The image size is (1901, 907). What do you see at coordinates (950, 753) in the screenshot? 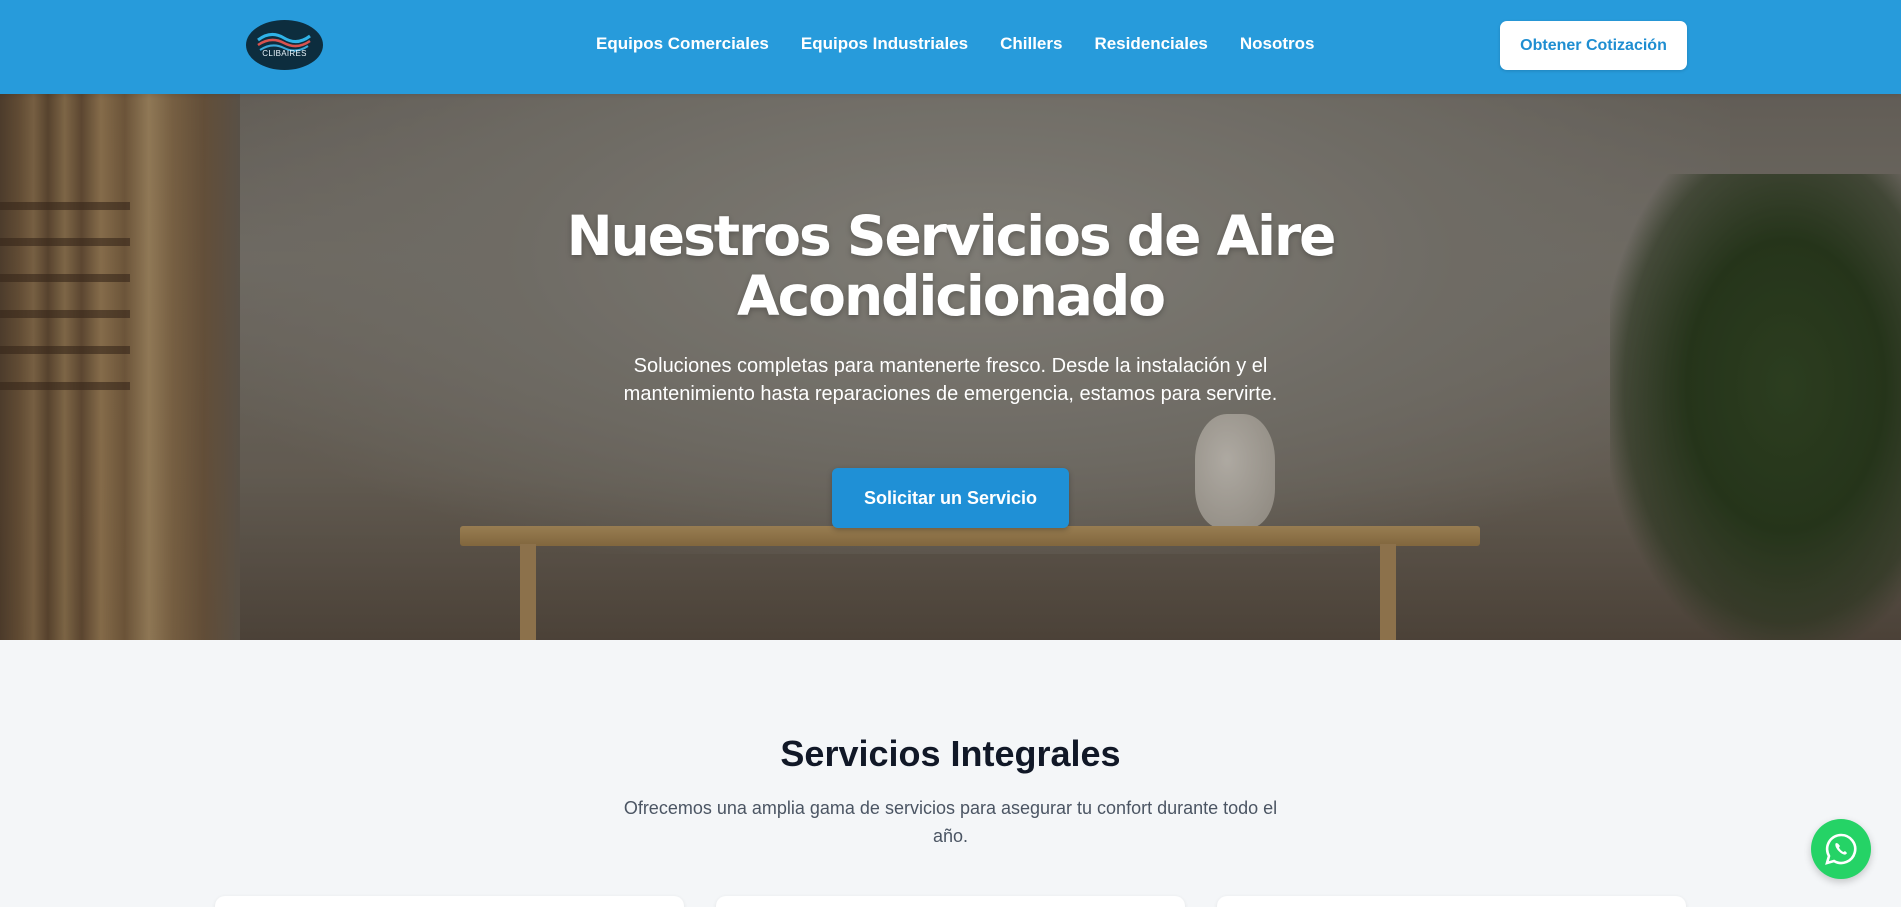
I see `services-title: Servicios Integrales` at bounding box center [950, 753].